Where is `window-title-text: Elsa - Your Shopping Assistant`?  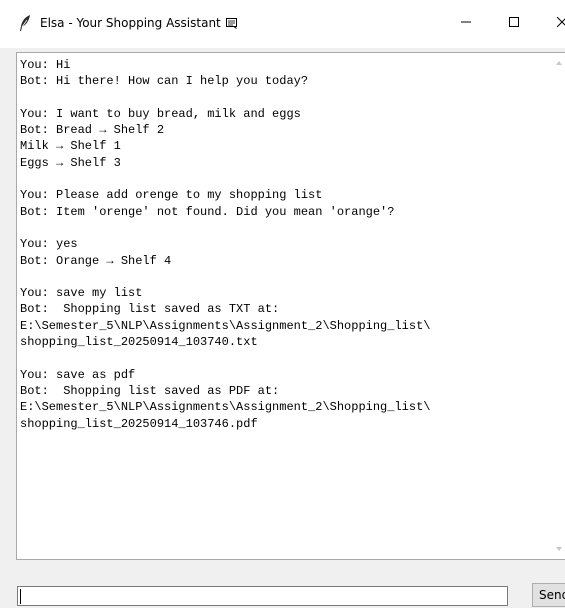
window-title-text: Elsa - Your Shopping Assistant is located at coordinates (130, 23).